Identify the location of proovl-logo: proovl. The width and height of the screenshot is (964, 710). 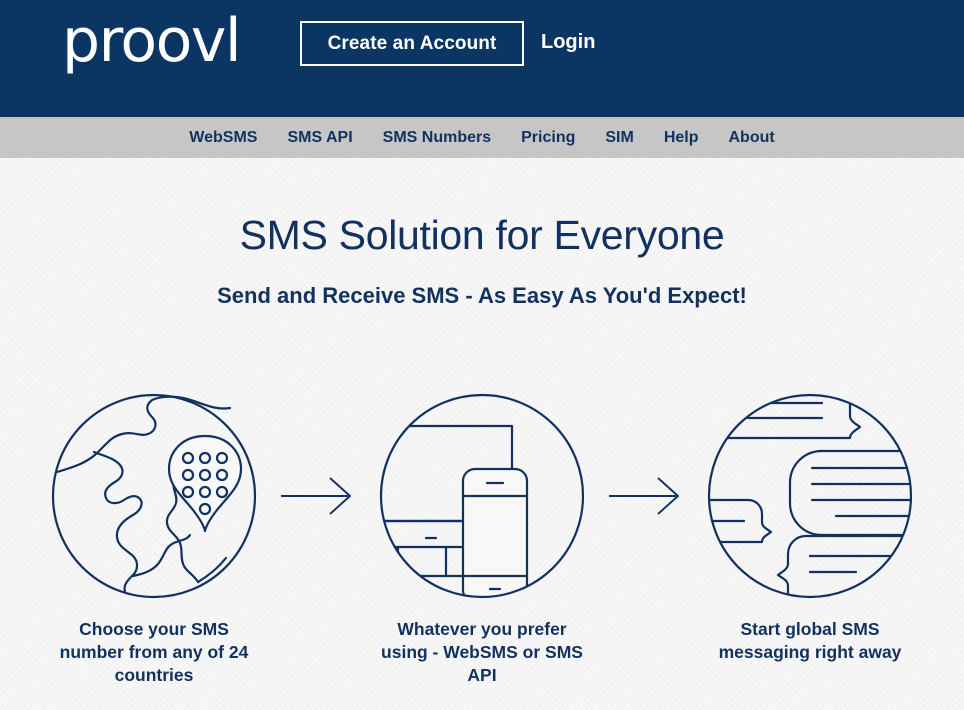
(152, 41).